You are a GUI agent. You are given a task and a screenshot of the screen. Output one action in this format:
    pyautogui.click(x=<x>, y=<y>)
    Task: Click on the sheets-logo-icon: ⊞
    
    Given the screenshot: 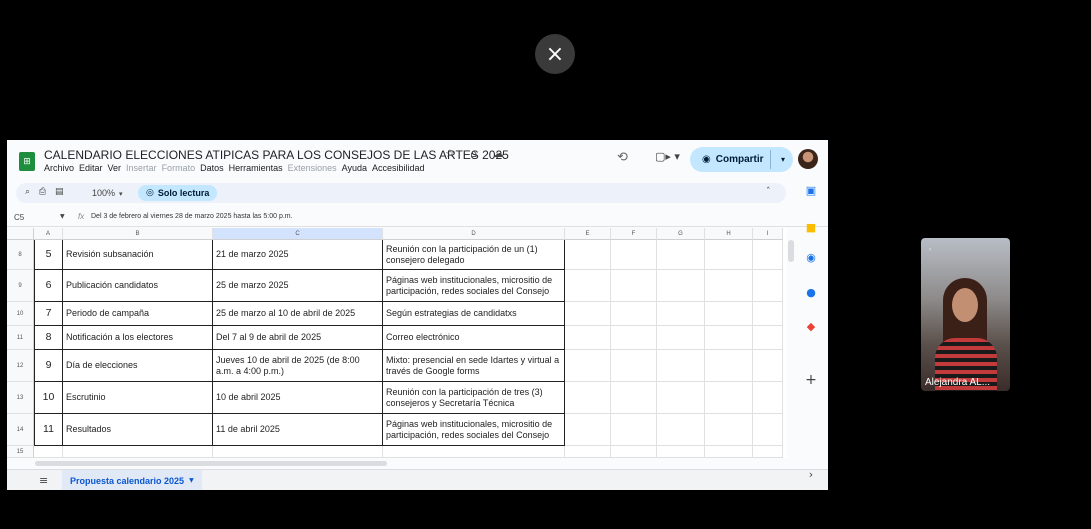 What is the action you would take?
    pyautogui.click(x=27, y=161)
    